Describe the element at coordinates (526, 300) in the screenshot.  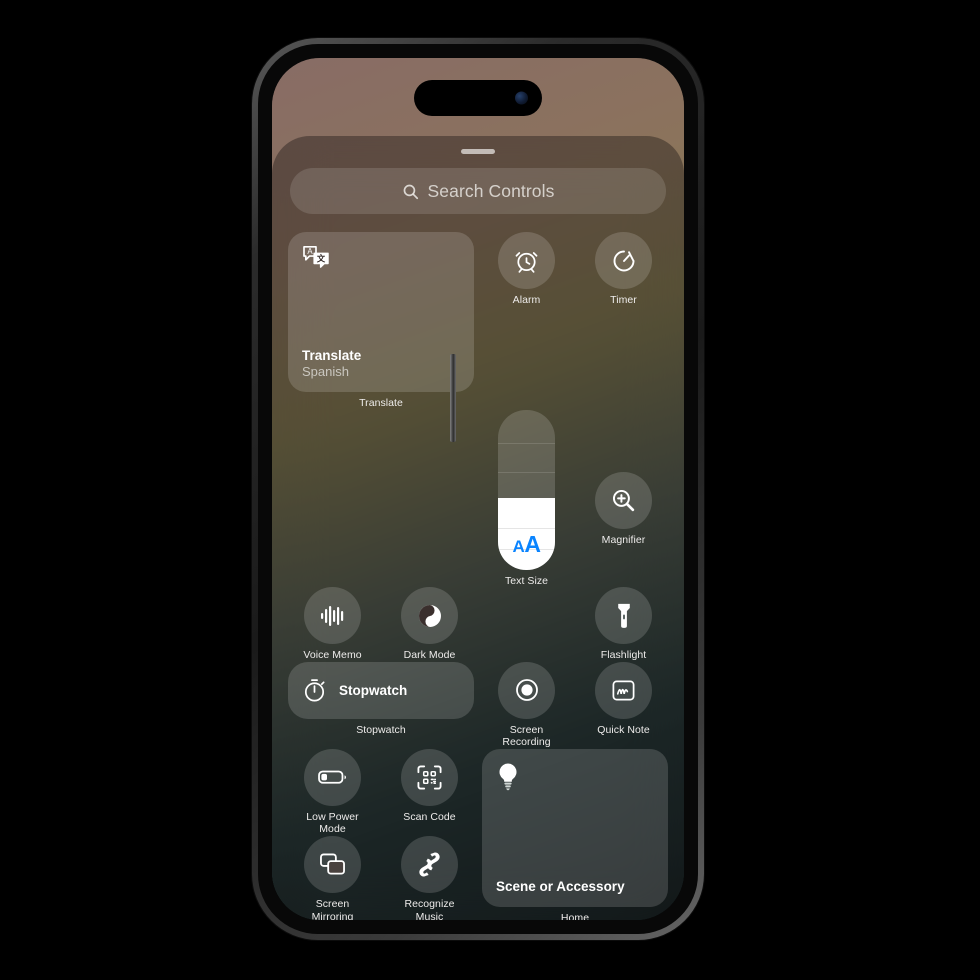
I see `alarm-caption: Alarm` at that location.